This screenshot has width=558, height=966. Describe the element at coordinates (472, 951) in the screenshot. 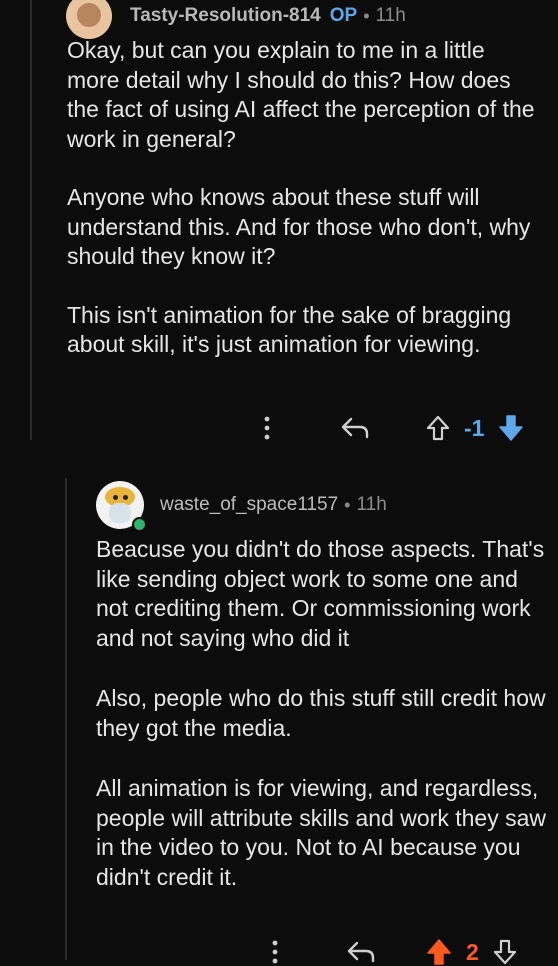

I see `vote-score: 2` at that location.